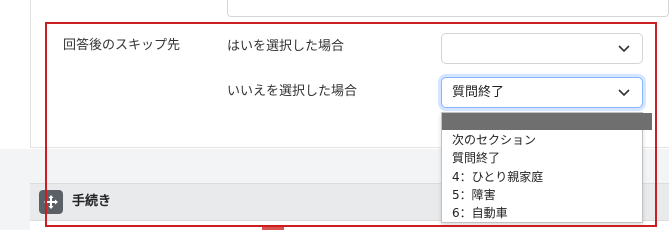 The width and height of the screenshot is (669, 240). What do you see at coordinates (92, 201) in the screenshot?
I see `procedure-title: 手続き` at bounding box center [92, 201].